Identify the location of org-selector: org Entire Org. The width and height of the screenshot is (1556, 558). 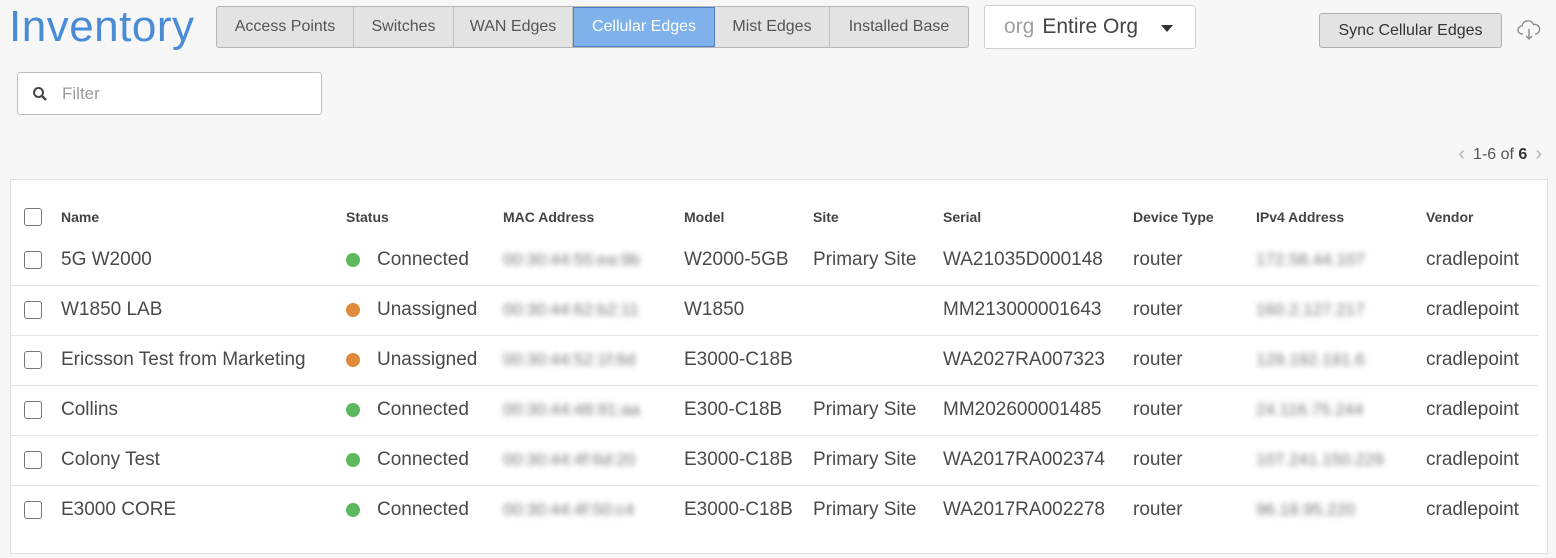
(1090, 27).